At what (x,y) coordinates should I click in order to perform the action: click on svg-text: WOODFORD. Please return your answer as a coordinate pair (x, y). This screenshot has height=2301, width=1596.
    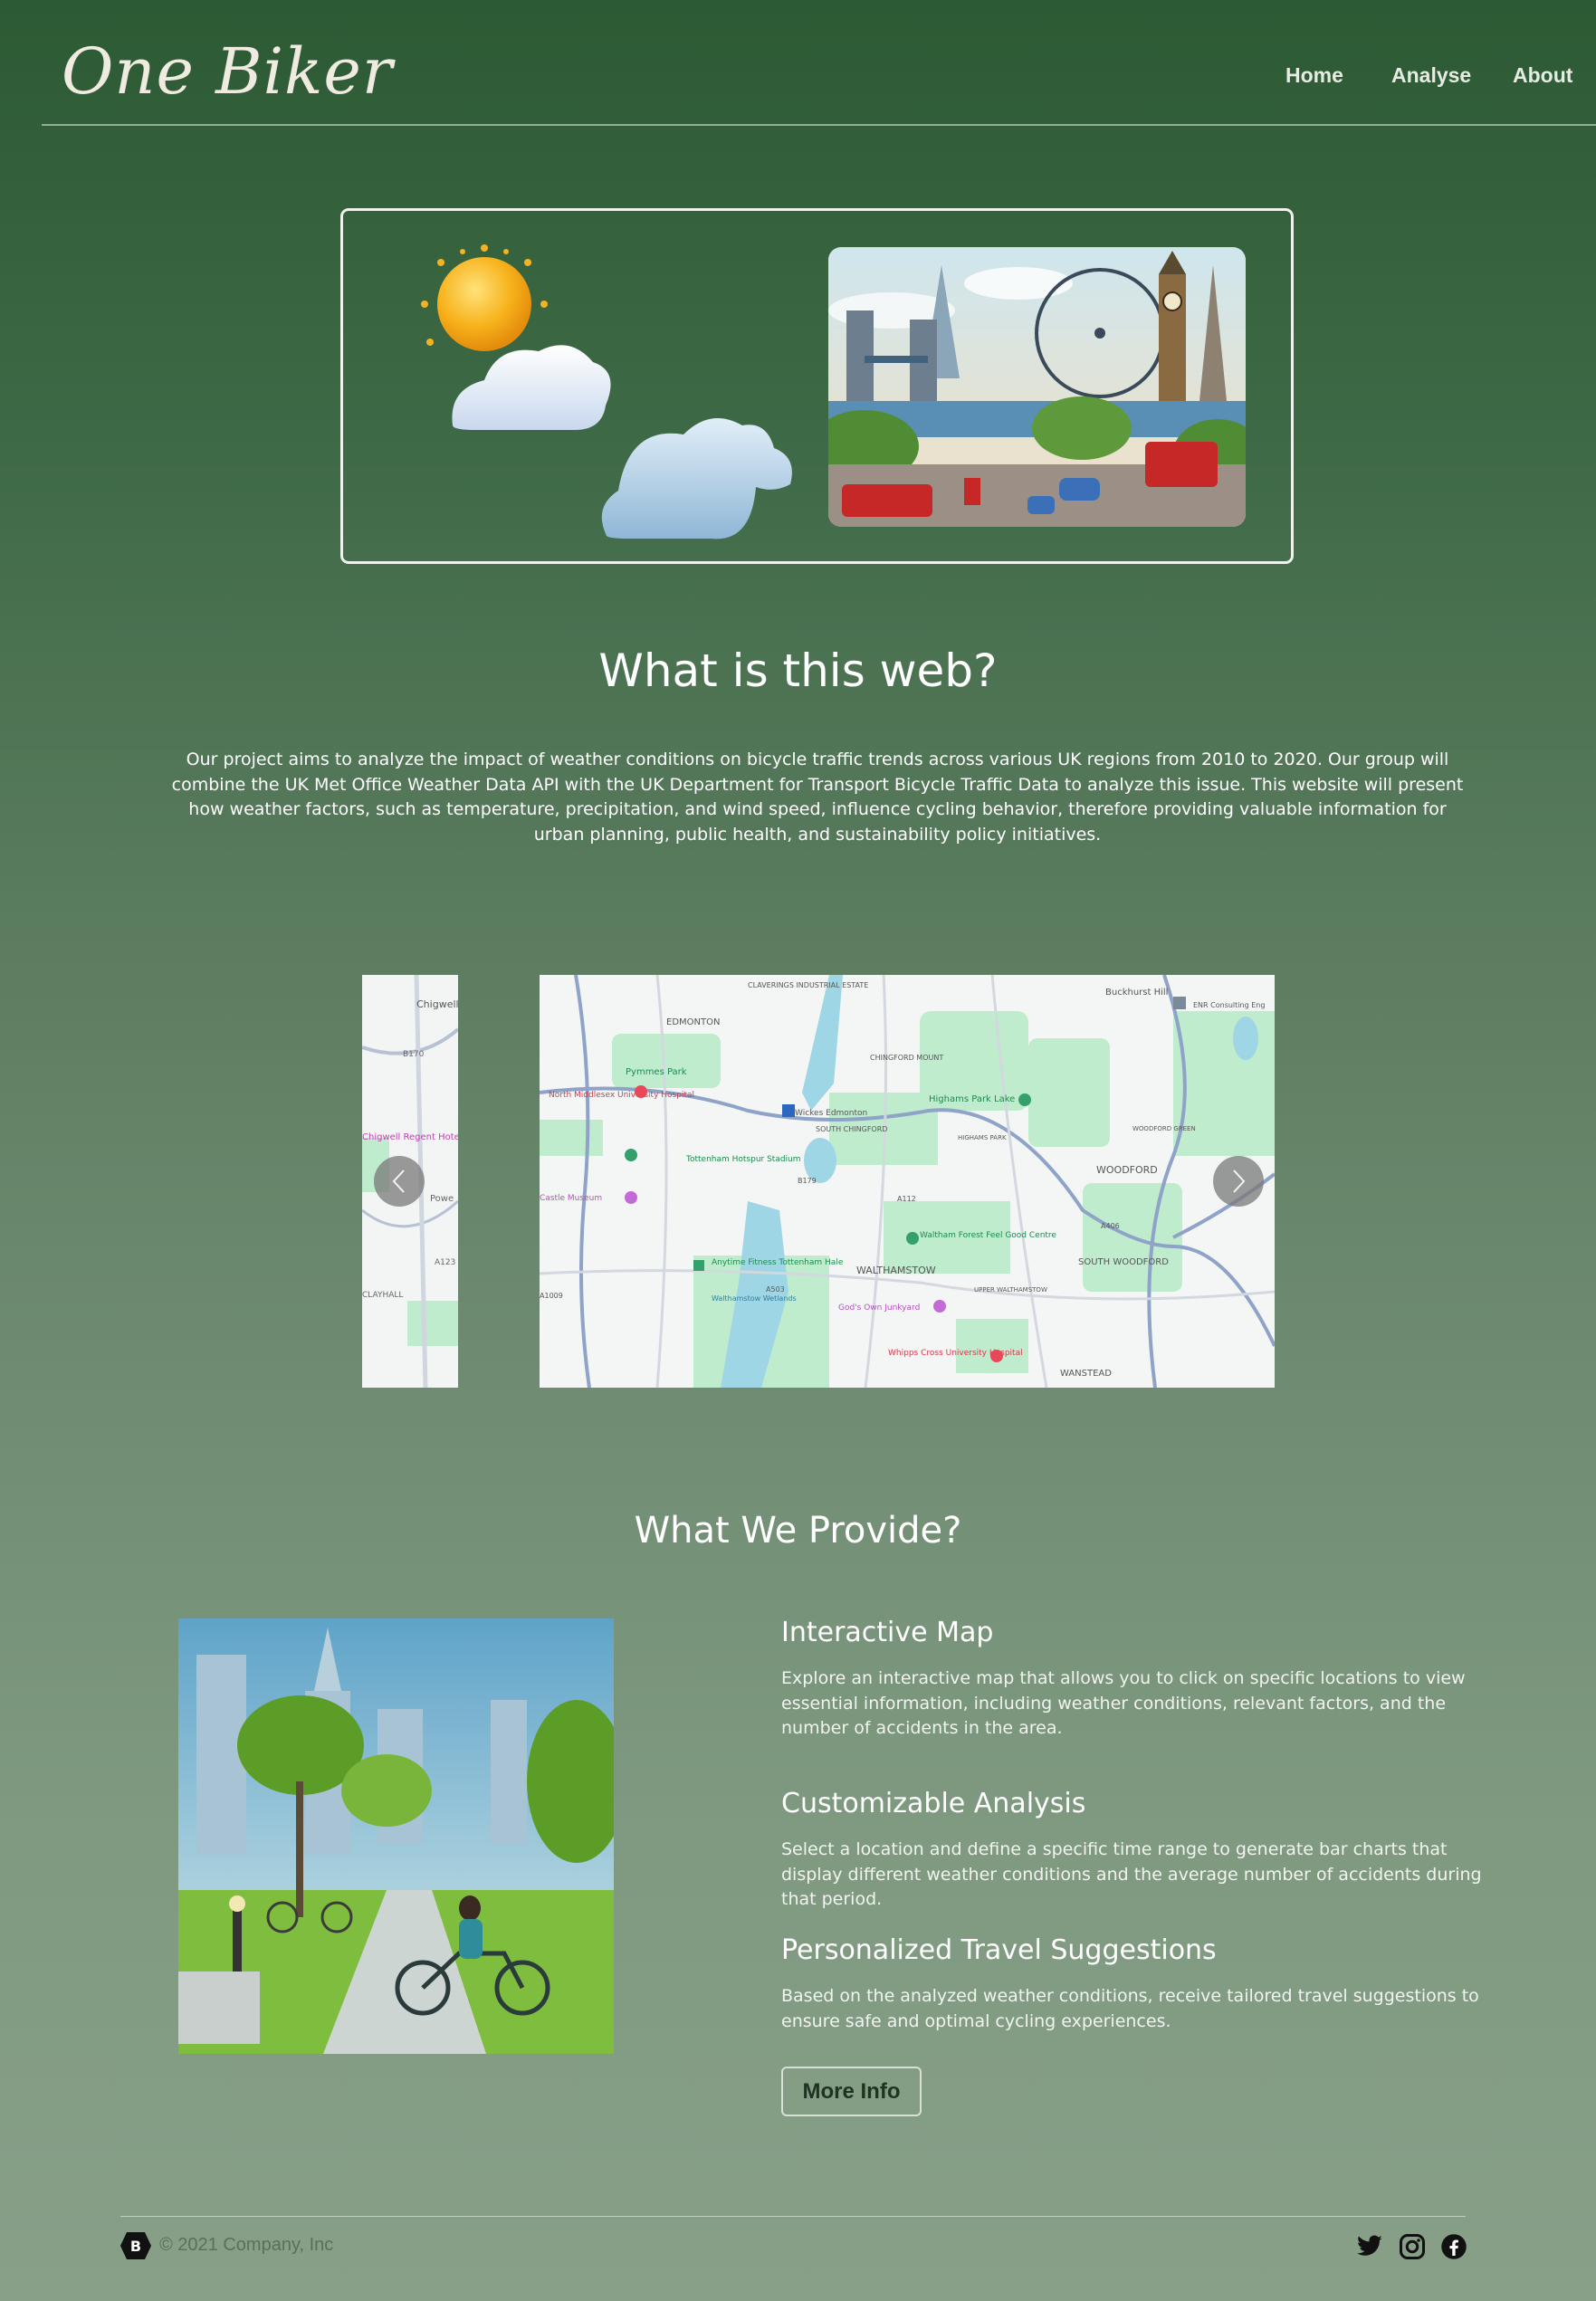
    Looking at the image, I should click on (1127, 1170).